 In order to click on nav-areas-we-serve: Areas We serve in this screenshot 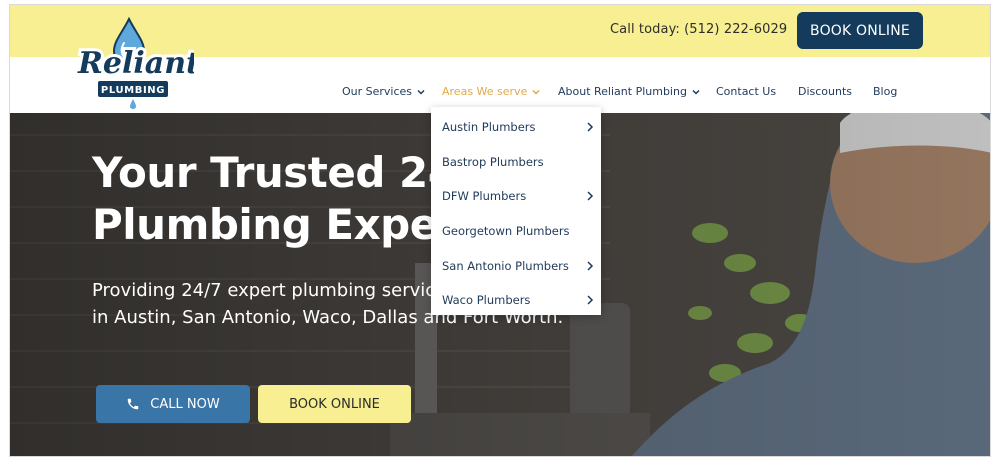, I will do `click(491, 91)`.